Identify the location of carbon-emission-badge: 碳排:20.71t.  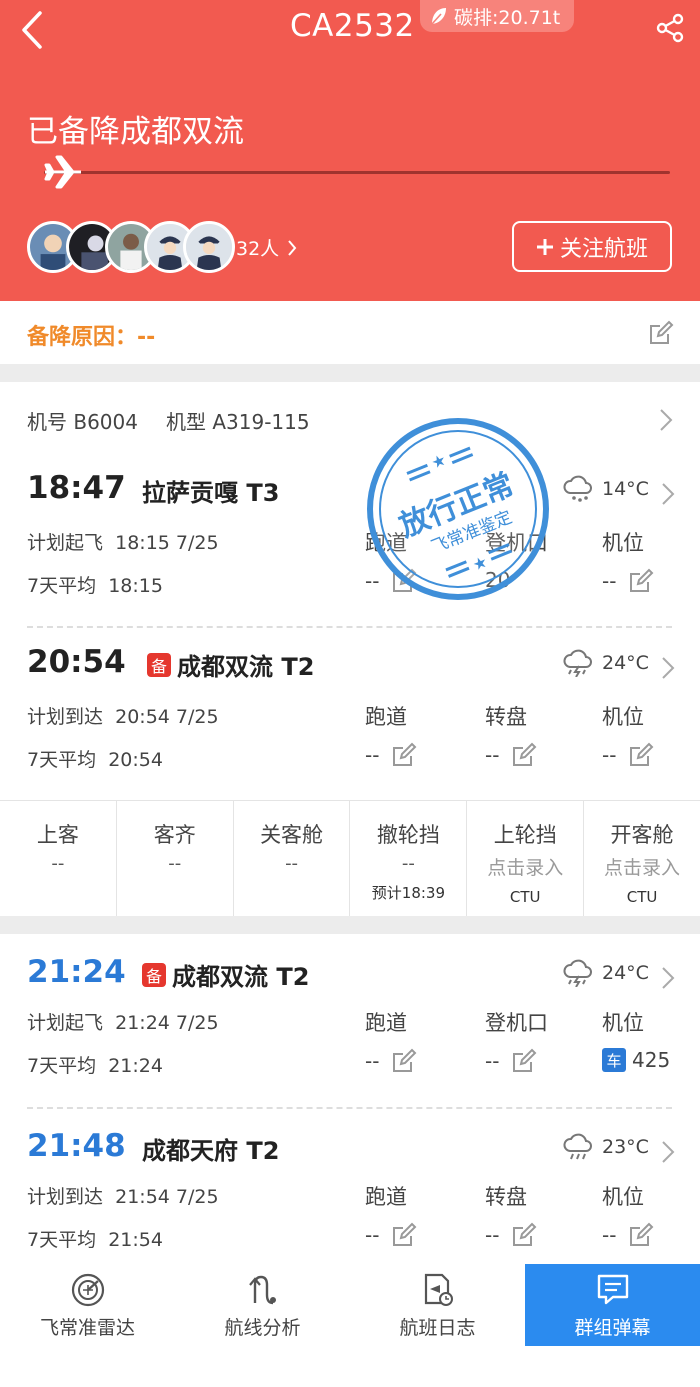
(497, 16).